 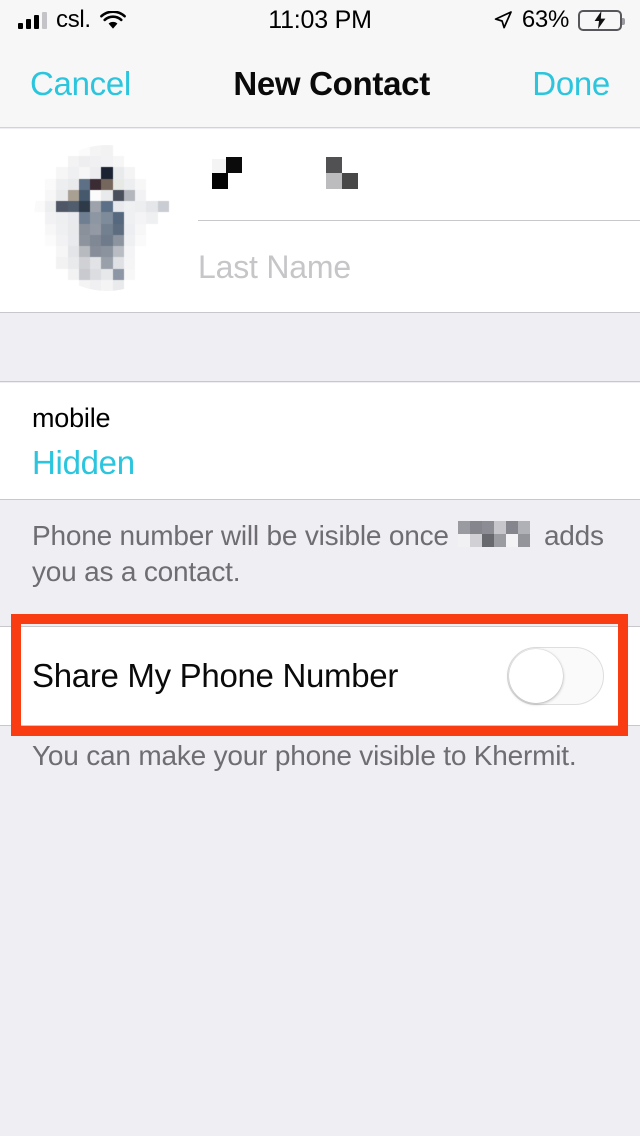 What do you see at coordinates (143, 20) in the screenshot?
I see `status-bar-left: csl.` at bounding box center [143, 20].